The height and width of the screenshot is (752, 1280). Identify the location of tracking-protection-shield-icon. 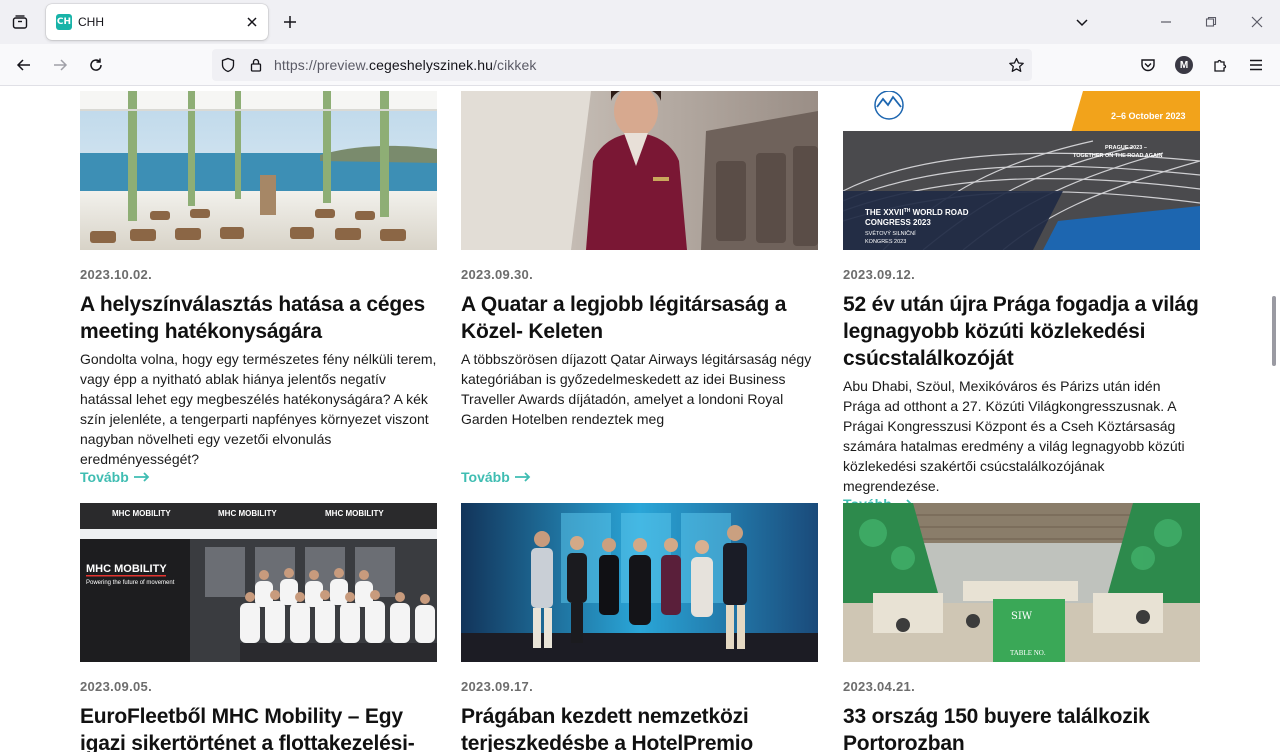
(228, 65).